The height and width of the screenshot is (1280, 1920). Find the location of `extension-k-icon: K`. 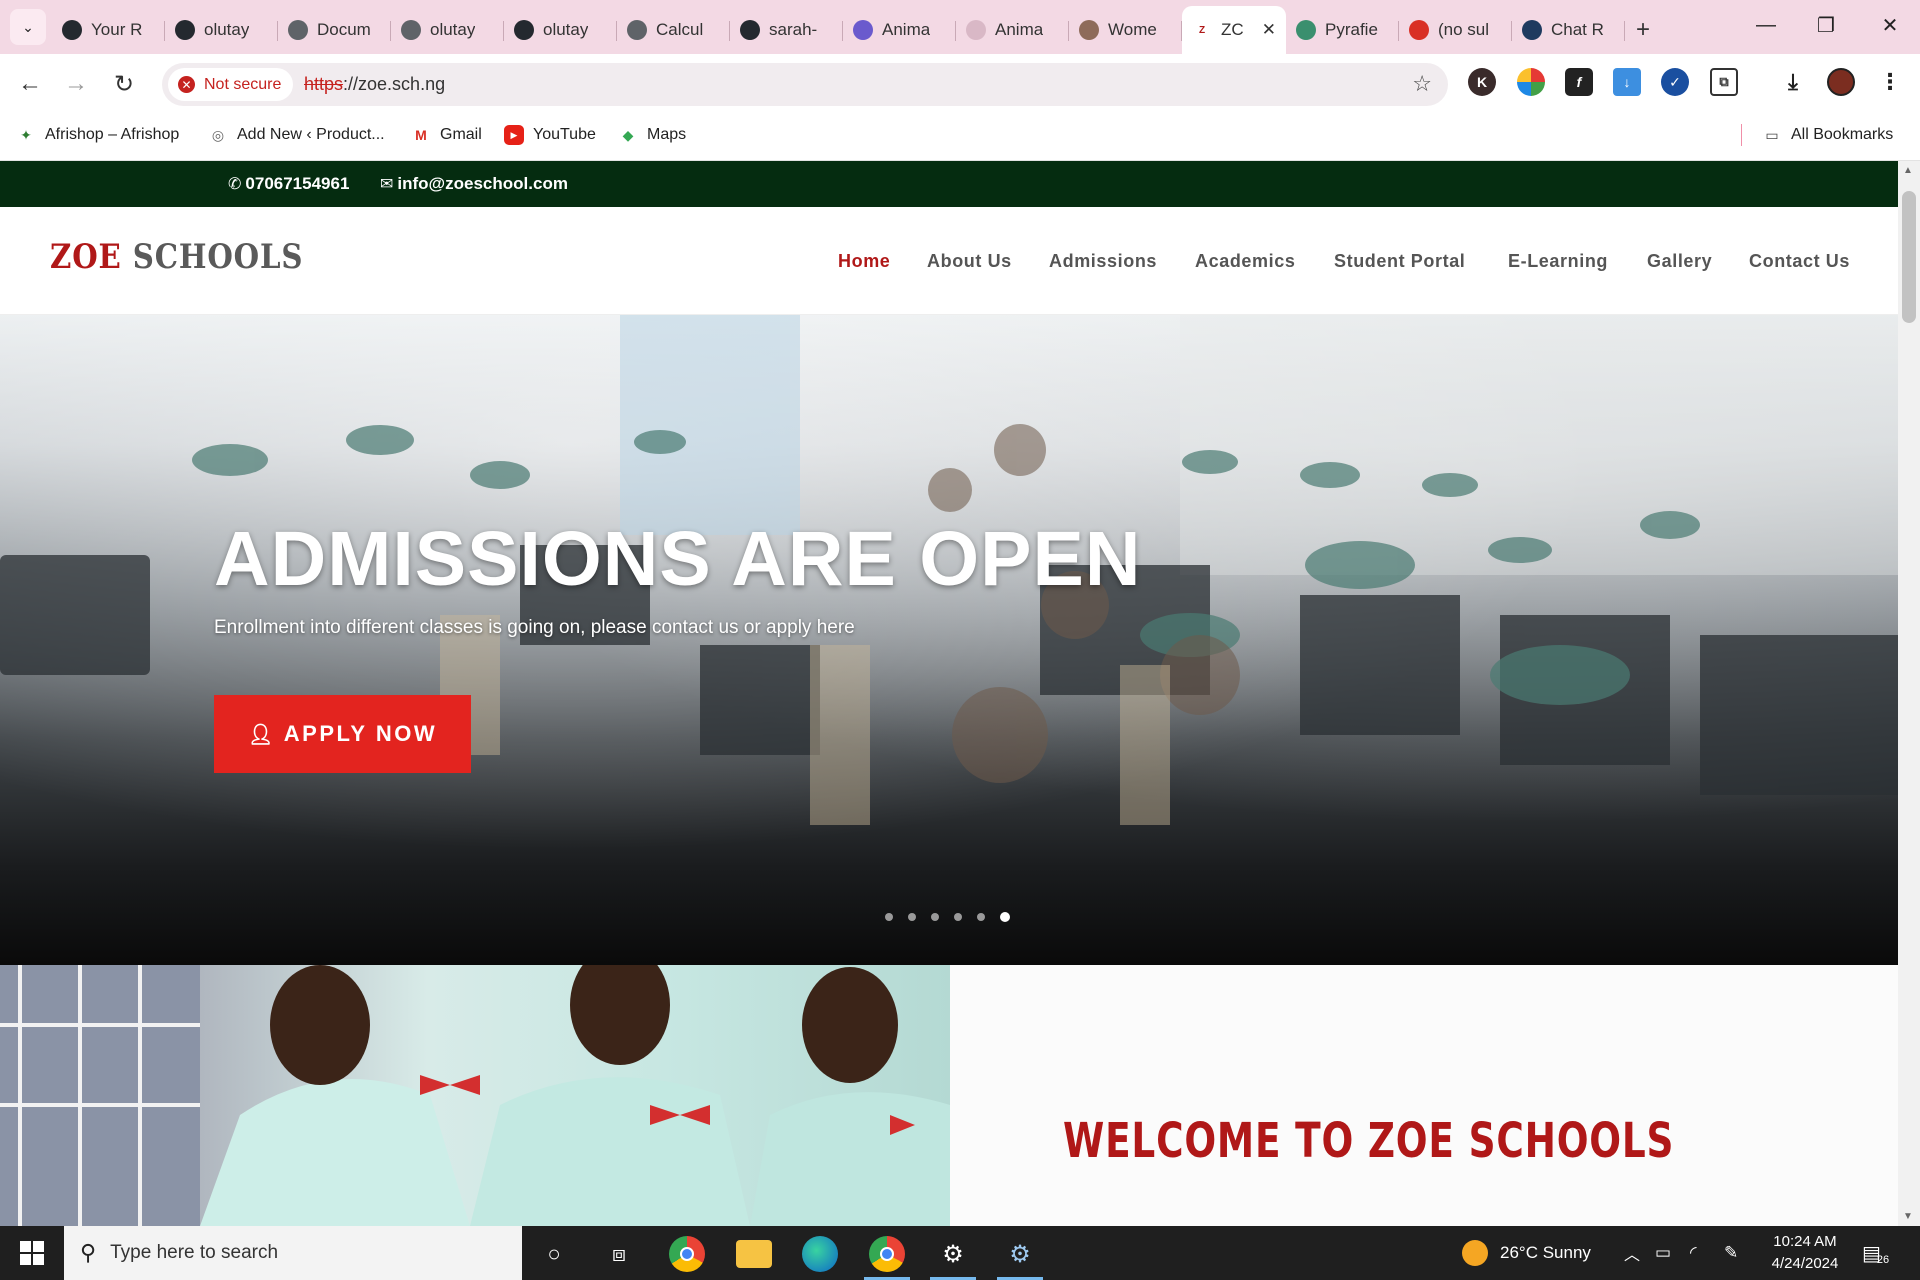

extension-k-icon: K is located at coordinates (1482, 82).